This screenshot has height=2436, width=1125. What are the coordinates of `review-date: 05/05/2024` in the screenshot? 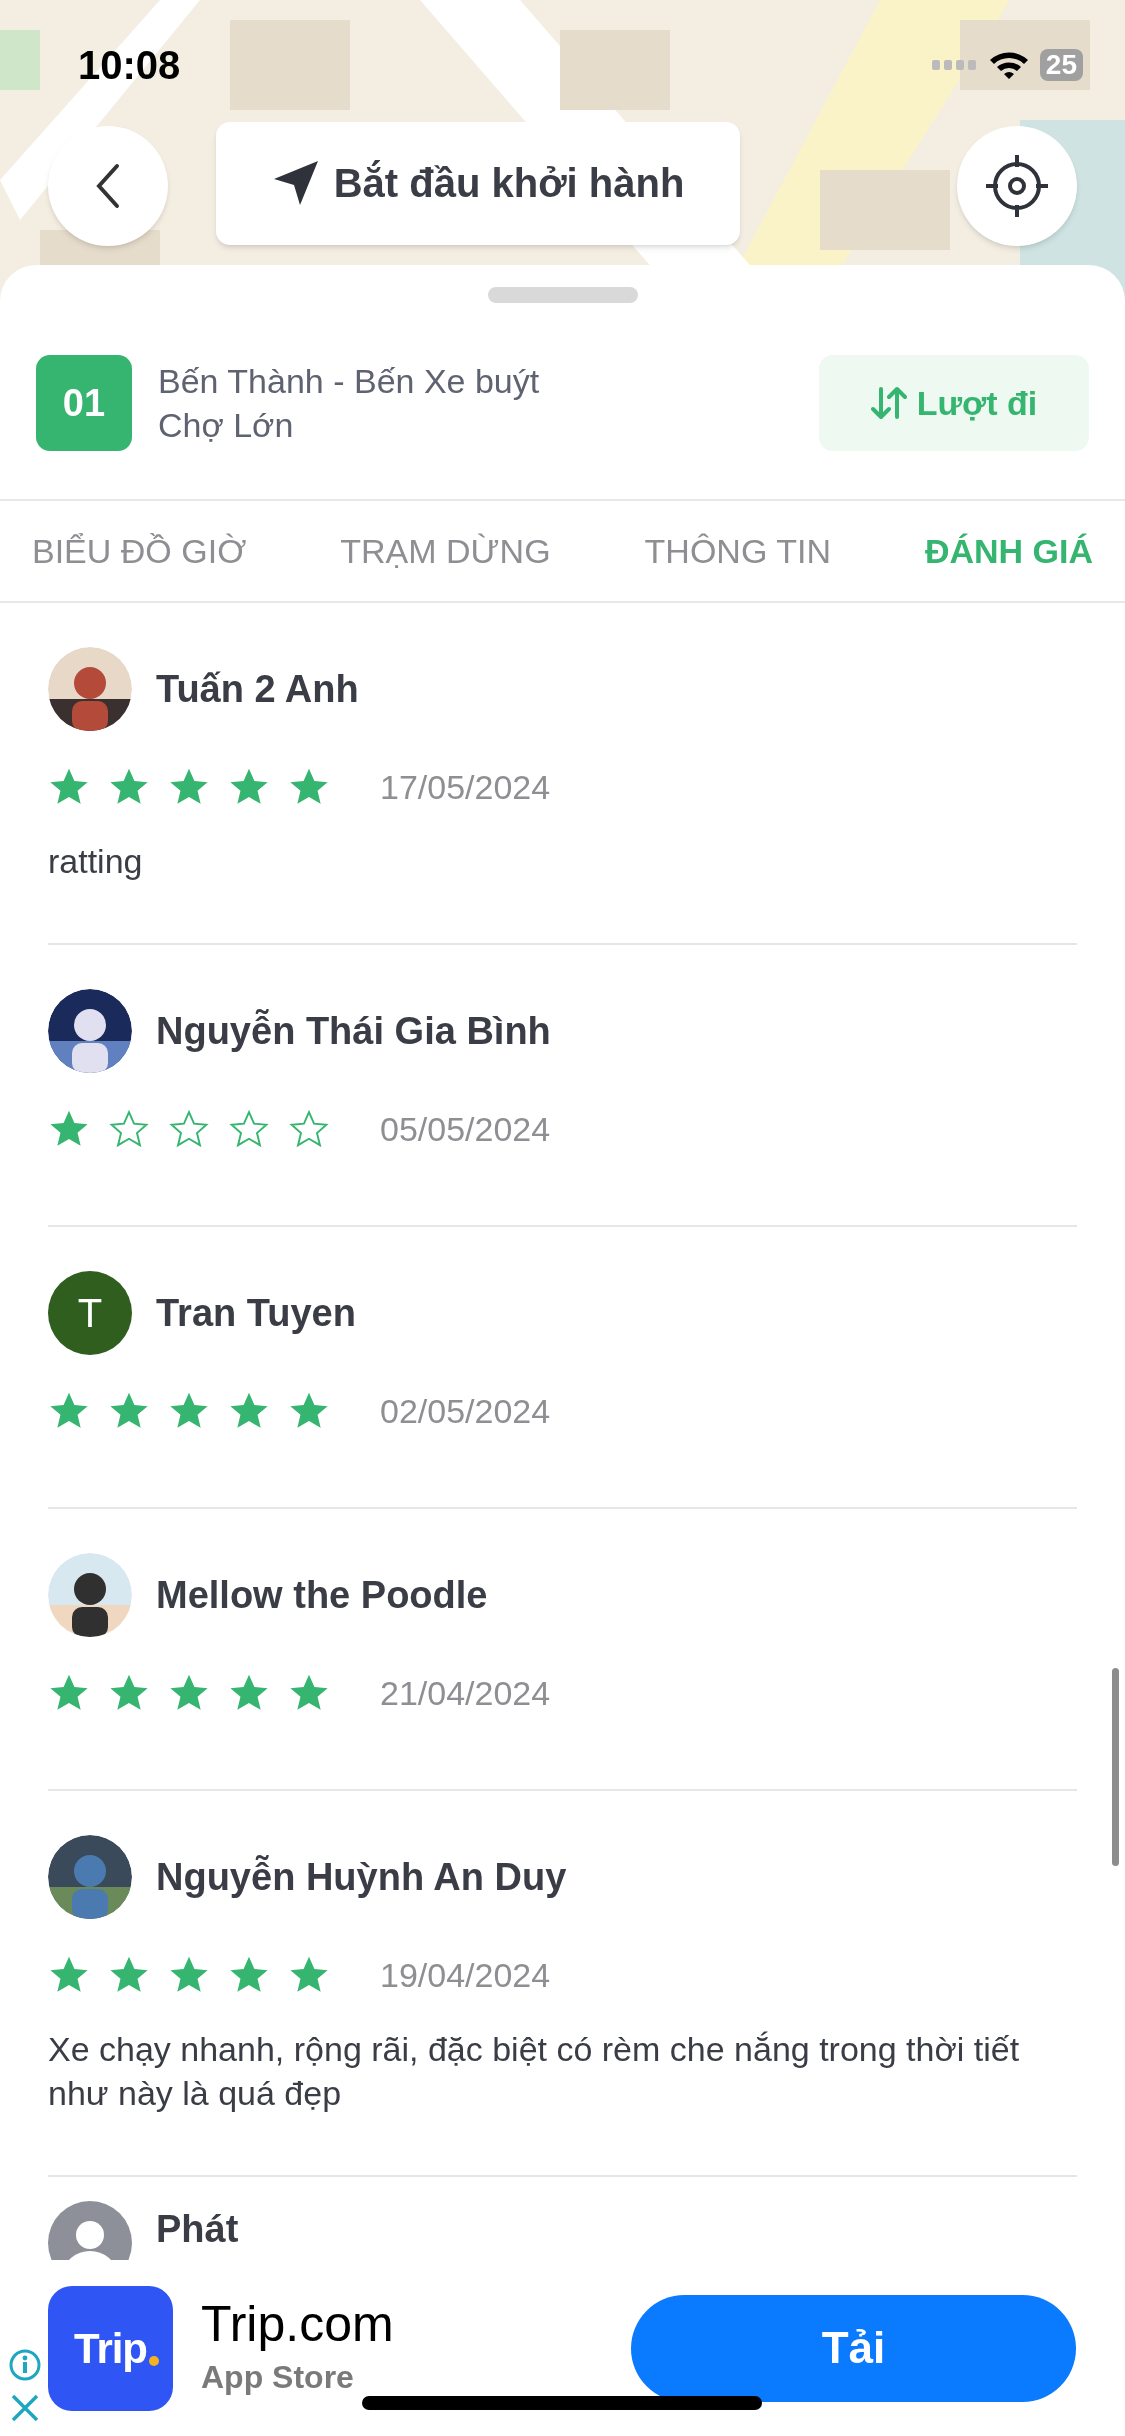 It's located at (465, 1129).